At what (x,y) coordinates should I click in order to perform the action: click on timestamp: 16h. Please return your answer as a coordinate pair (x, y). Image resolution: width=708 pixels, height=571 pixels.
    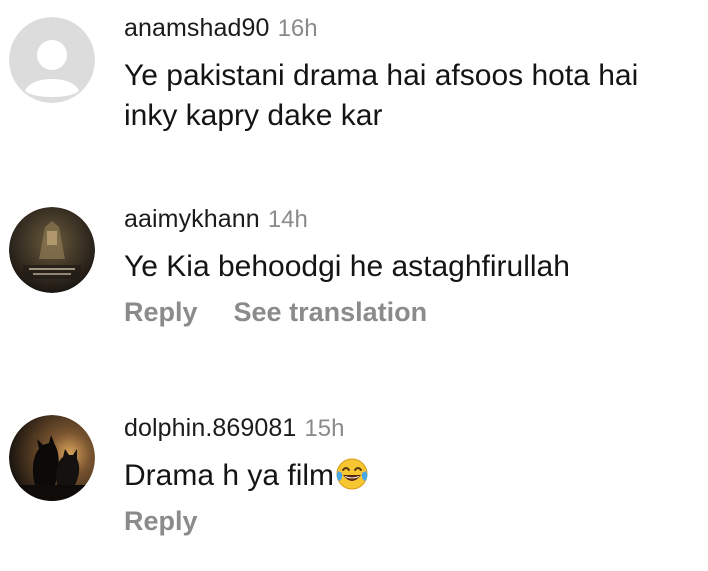
    Looking at the image, I should click on (297, 28).